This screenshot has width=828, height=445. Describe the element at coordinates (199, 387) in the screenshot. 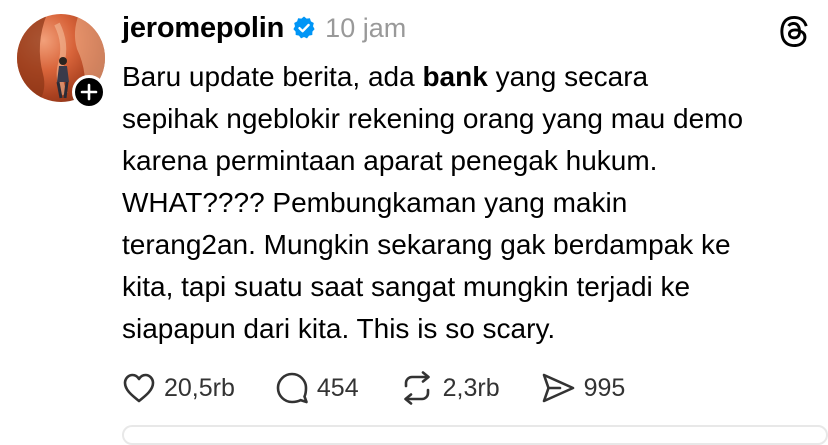

I see `like-count: 20,5rb` at that location.